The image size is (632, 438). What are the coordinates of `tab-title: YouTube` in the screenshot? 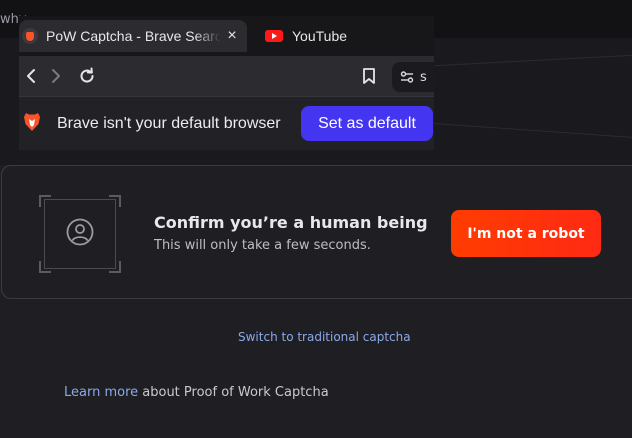 It's located at (320, 36).